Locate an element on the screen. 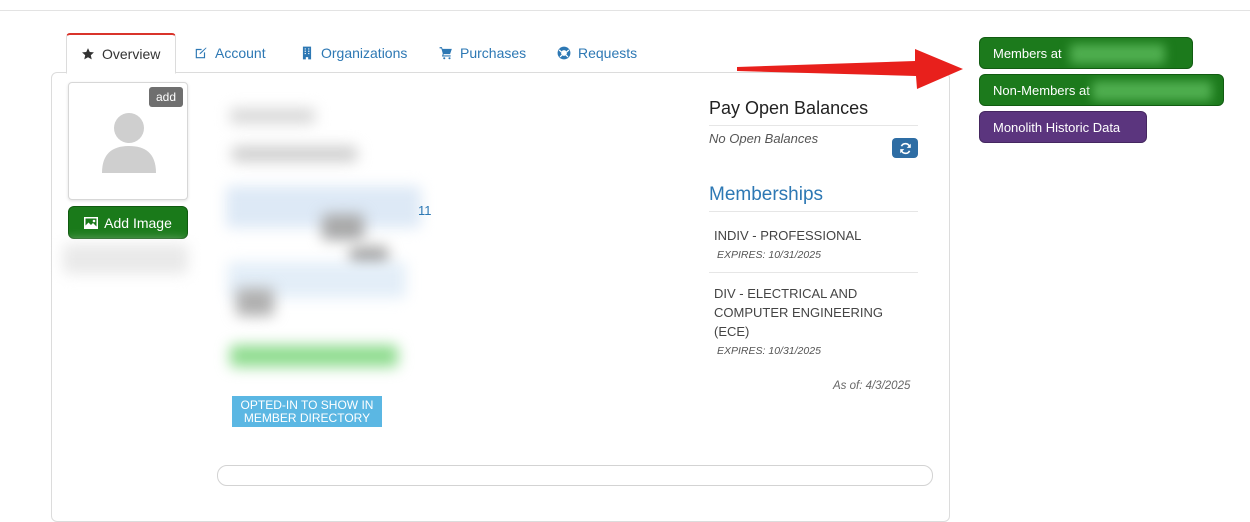  star-icon is located at coordinates (88, 54).